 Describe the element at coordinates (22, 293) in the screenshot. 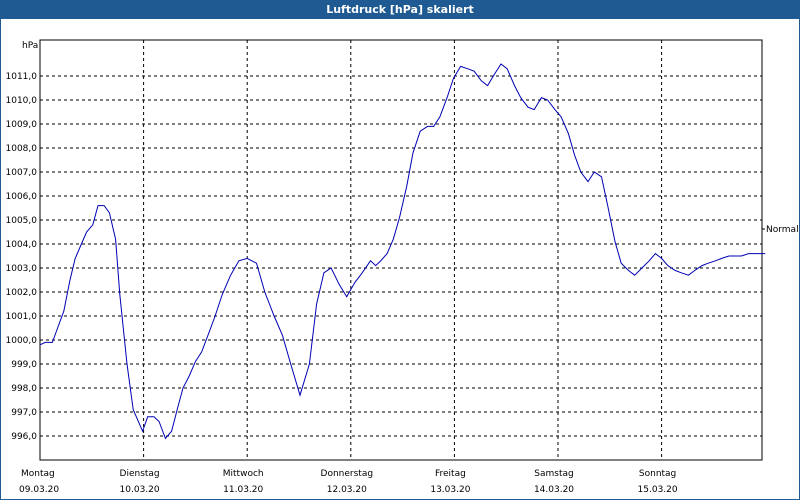

I see `y-tick-label: 1002,0` at that location.